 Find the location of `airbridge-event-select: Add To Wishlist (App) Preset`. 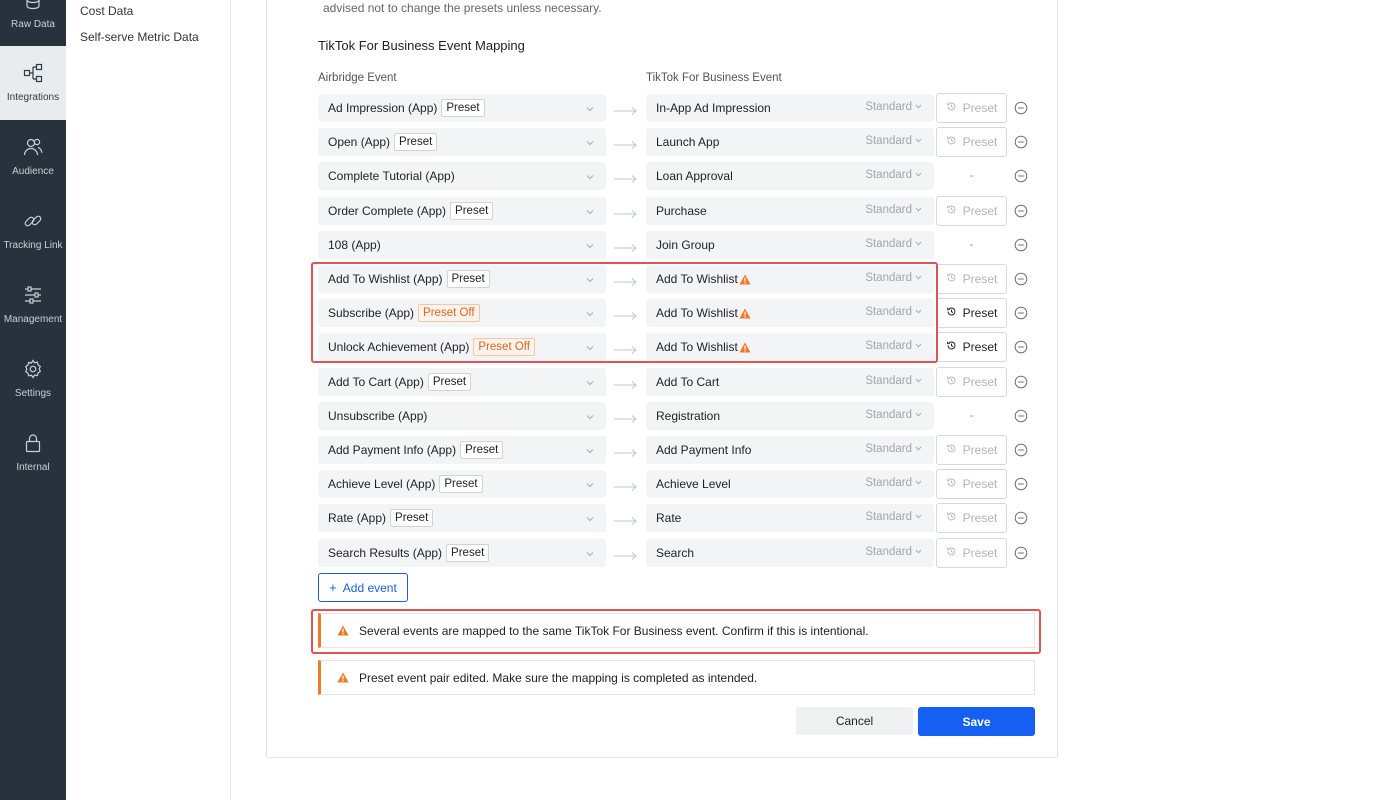

airbridge-event-select: Add To Wishlist (App) Preset is located at coordinates (462, 279).